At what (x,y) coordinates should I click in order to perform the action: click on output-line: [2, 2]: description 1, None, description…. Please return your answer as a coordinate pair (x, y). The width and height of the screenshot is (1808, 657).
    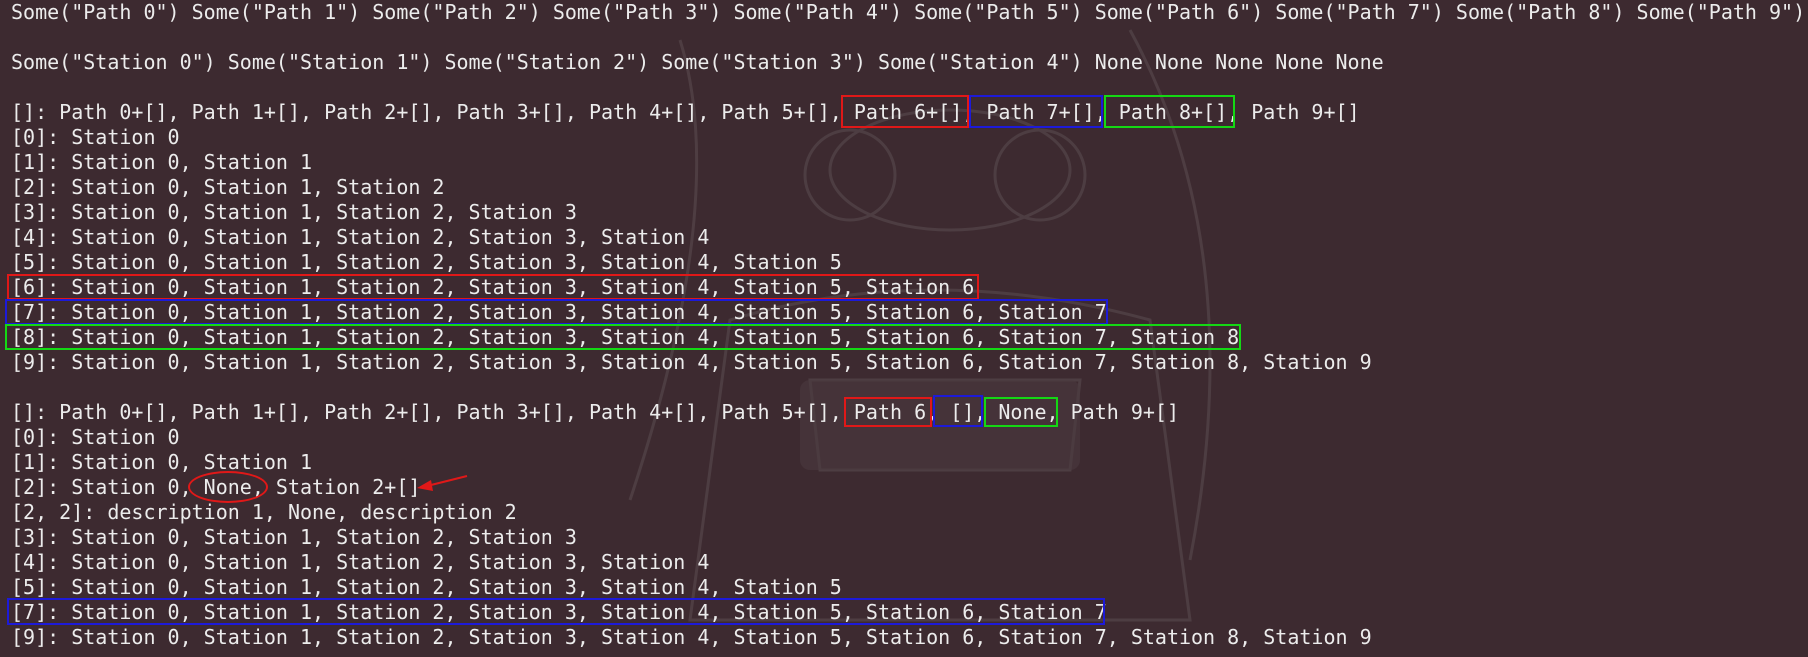
    Looking at the image, I should click on (264, 512).